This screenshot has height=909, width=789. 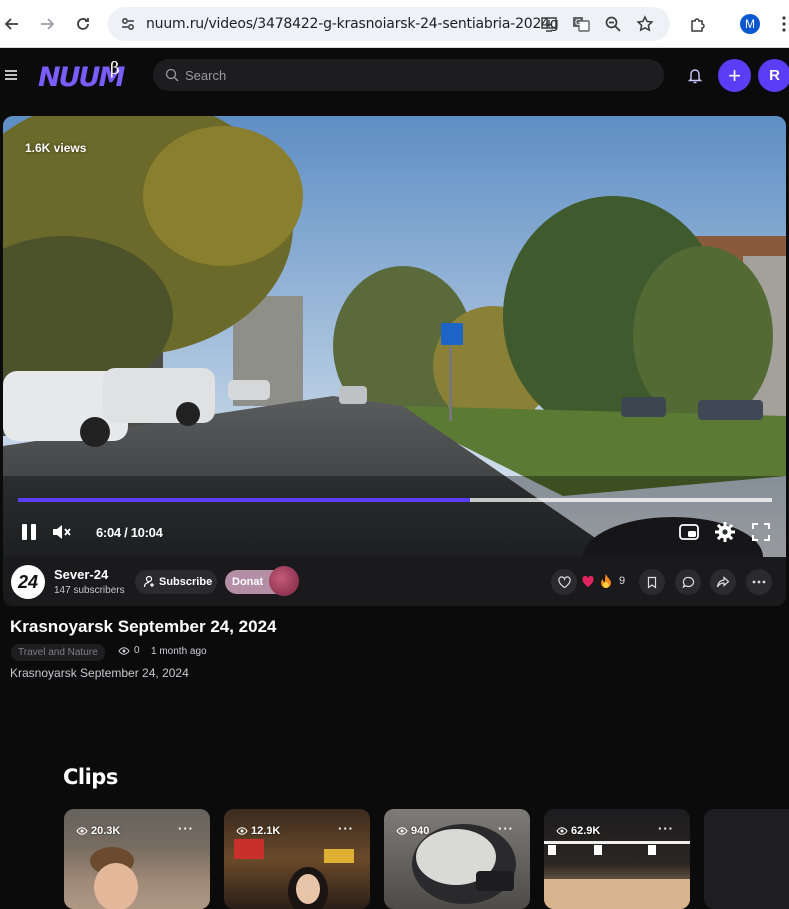 I want to click on clip-views: 20.3K, so click(x=98, y=831).